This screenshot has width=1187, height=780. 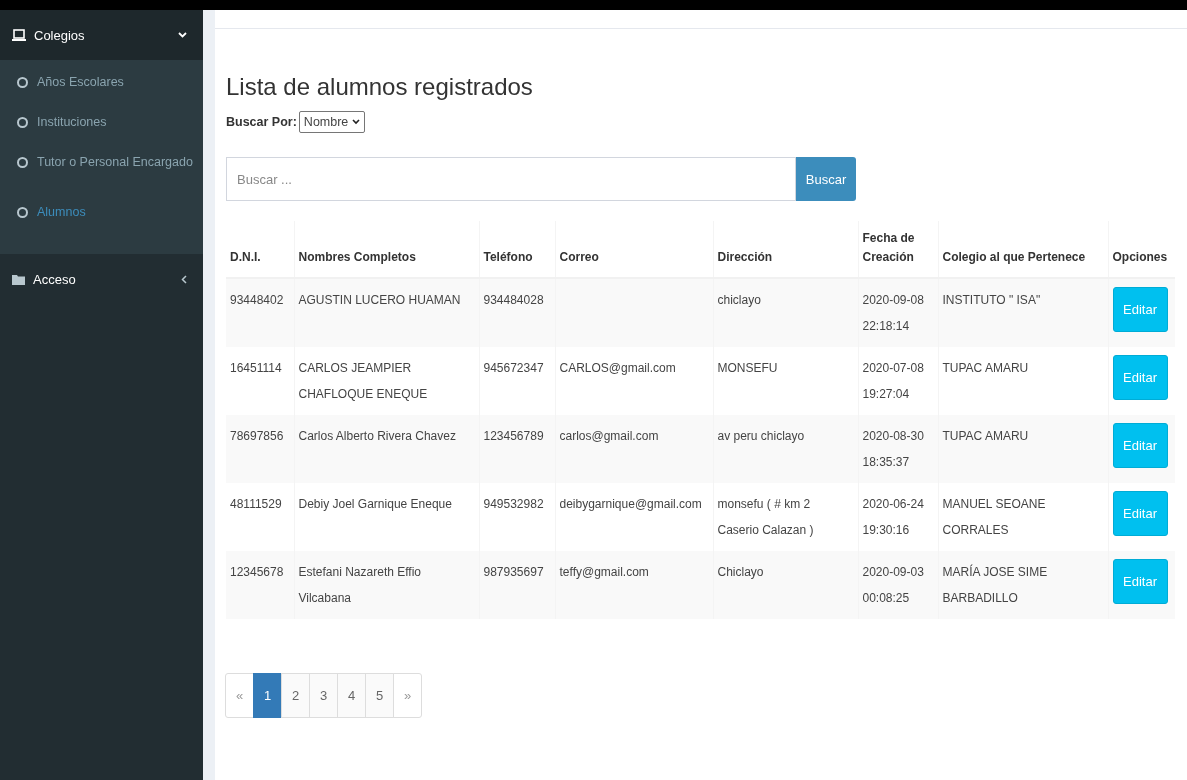 I want to click on table-cell: carlos@gmail.com, so click(x=634, y=449).